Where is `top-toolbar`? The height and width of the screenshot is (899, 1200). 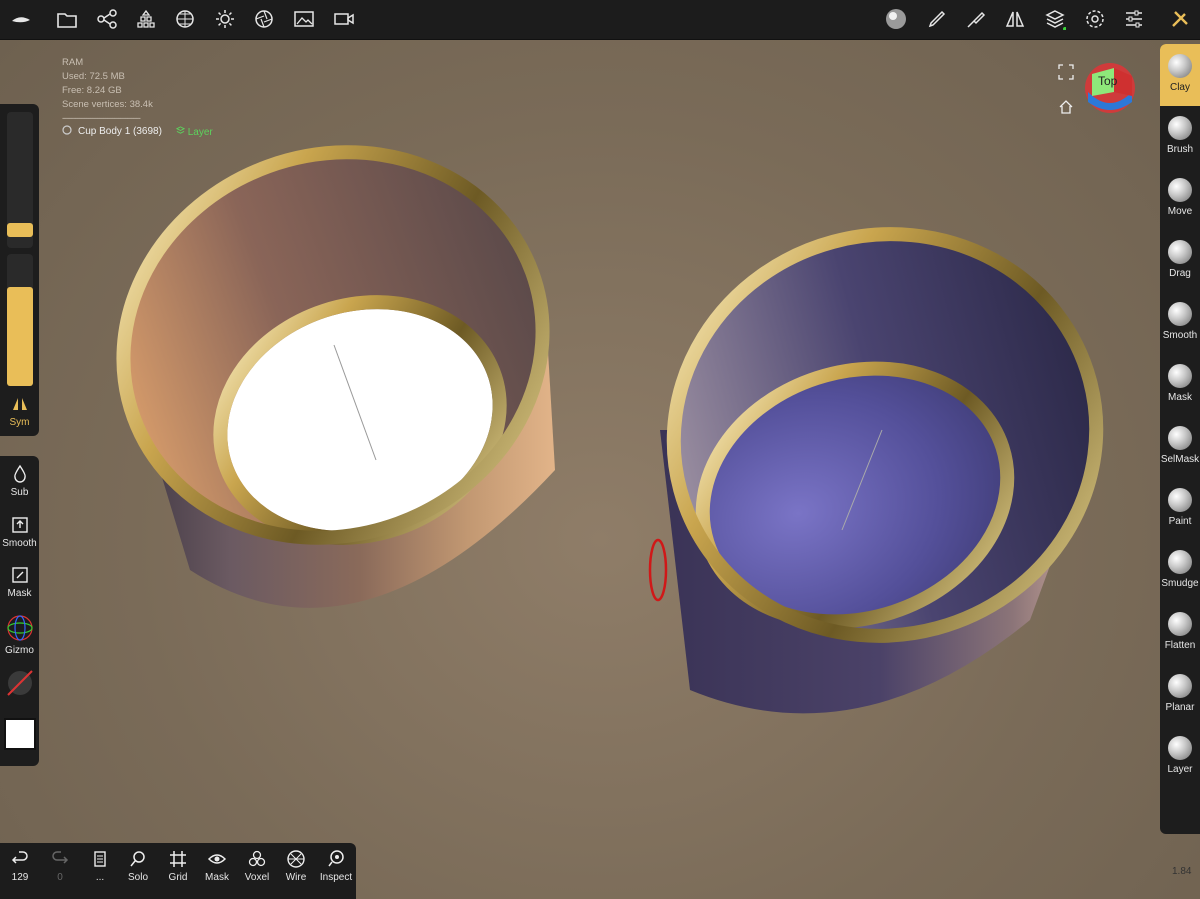
top-toolbar is located at coordinates (600, 20).